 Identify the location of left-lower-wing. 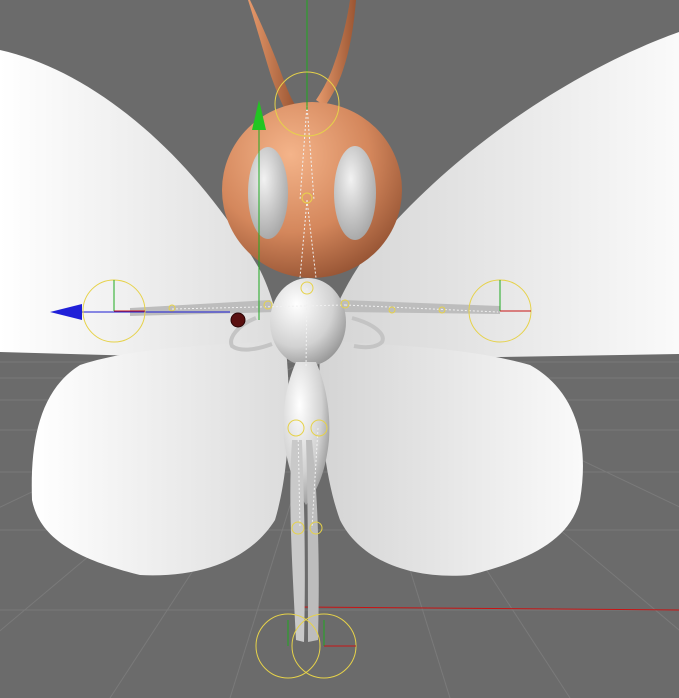
(160, 458).